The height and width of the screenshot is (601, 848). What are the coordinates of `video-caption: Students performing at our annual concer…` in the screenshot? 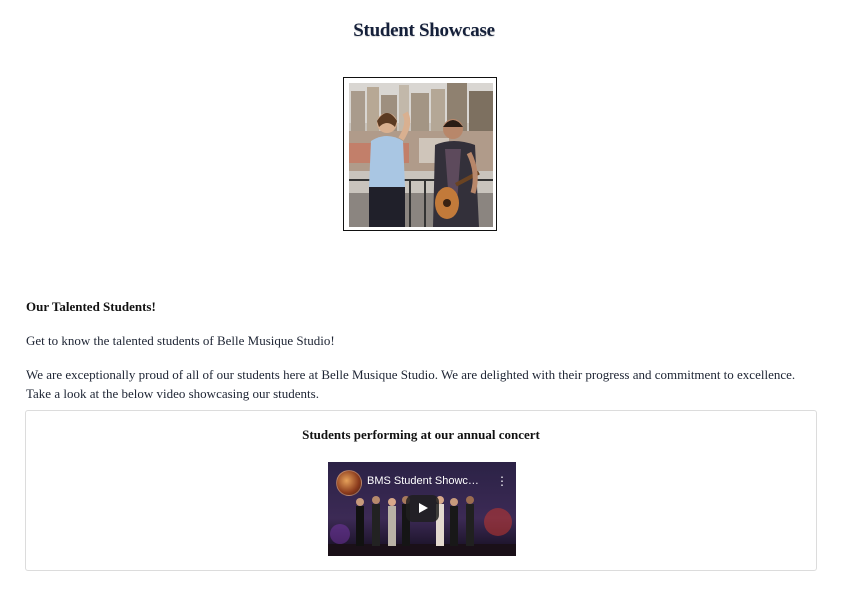 It's located at (421, 434).